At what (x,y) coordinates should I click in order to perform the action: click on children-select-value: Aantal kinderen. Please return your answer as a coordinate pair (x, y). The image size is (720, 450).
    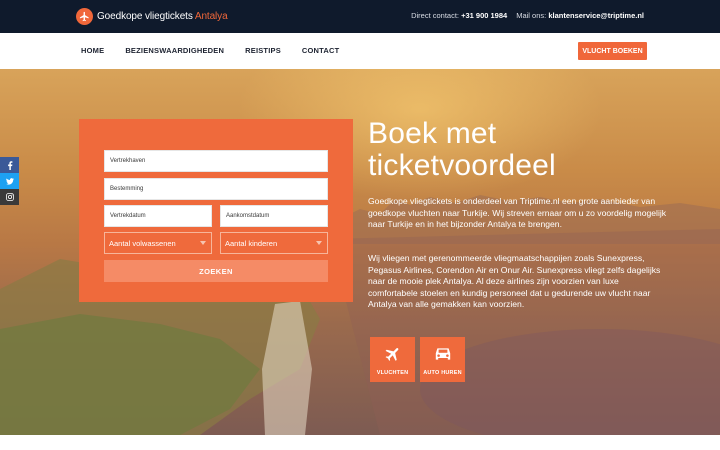
    Looking at the image, I should click on (251, 243).